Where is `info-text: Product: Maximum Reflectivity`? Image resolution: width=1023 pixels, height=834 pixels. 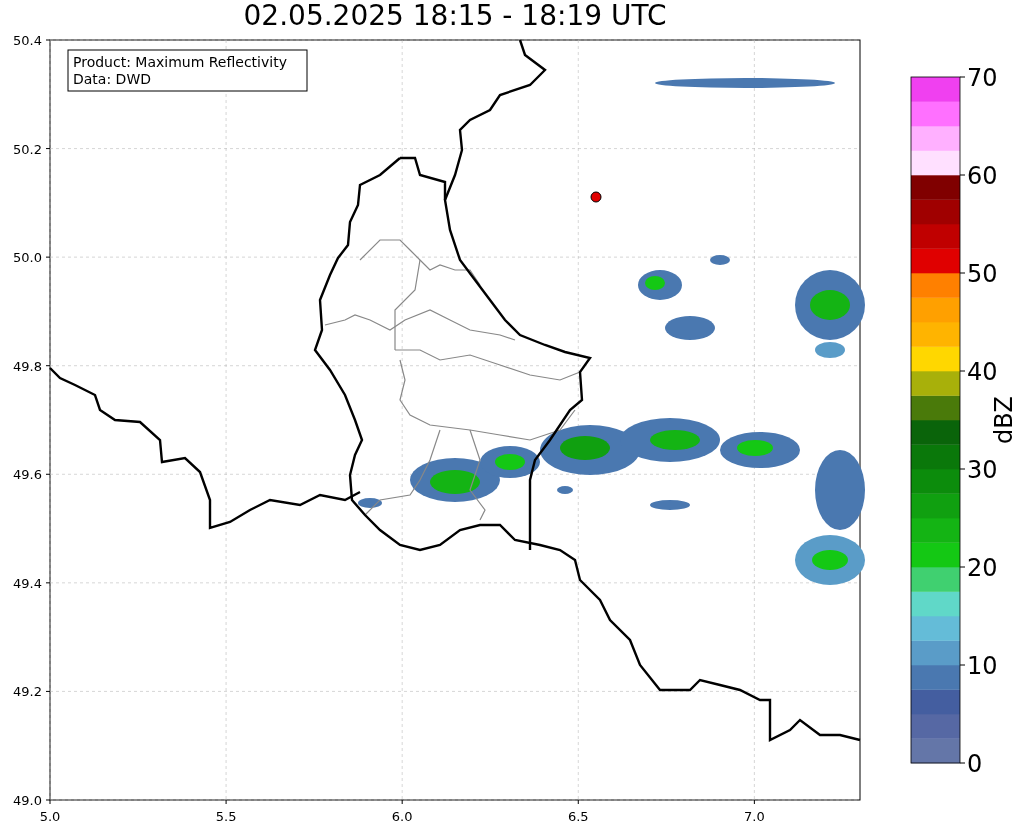
info-text: Product: Maximum Reflectivity is located at coordinates (180, 62).